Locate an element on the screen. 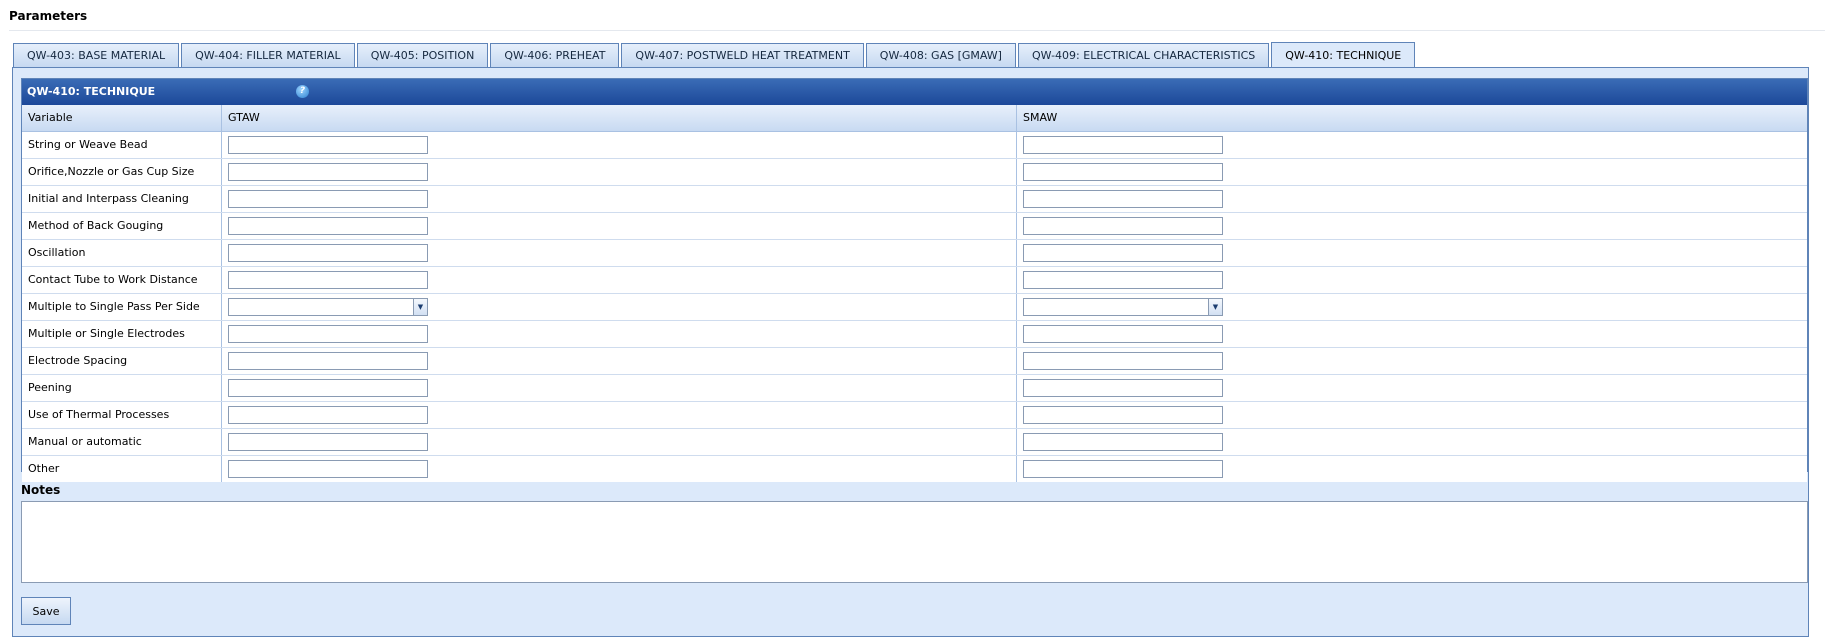 Image resolution: width=1825 pixels, height=642 pixels. table-row: Orifice,Nozzle or Gas Cup Size is located at coordinates (914, 172).